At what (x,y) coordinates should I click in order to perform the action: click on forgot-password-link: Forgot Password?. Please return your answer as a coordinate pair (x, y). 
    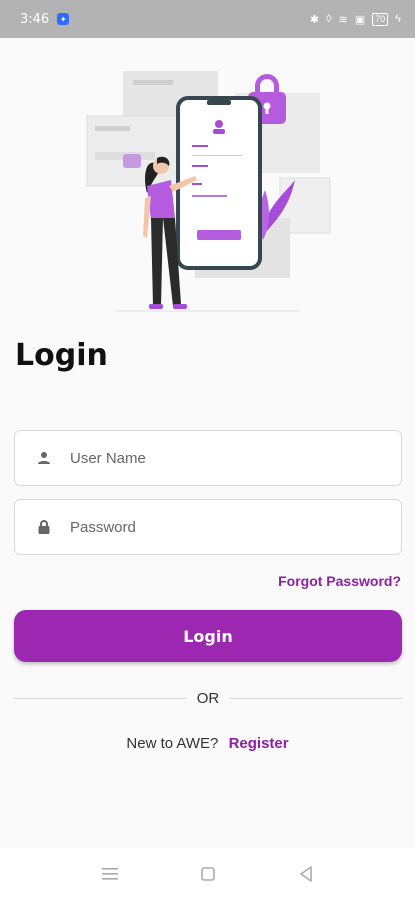
    Looking at the image, I should click on (339, 581).